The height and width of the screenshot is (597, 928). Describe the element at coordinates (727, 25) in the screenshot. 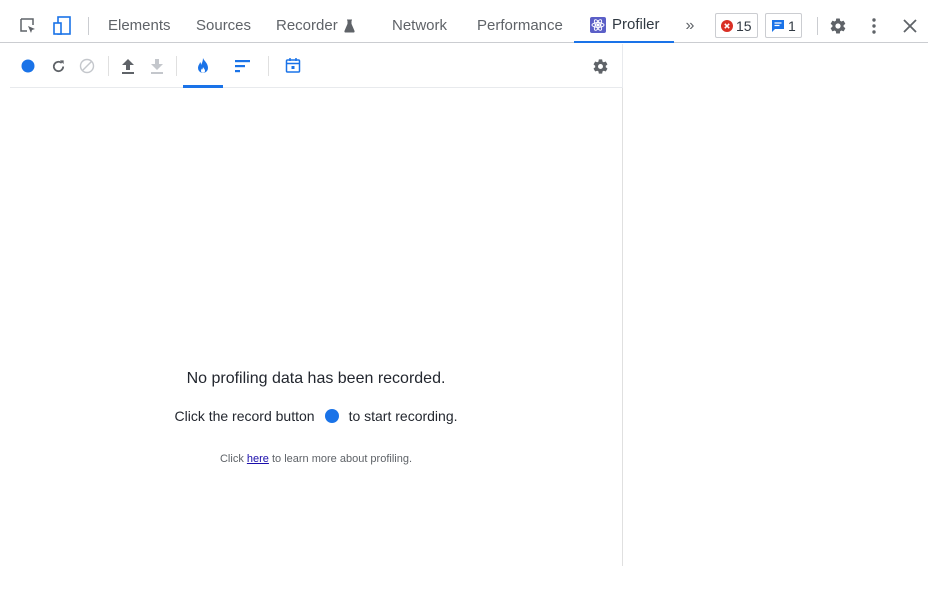

I see `error-icon` at that location.